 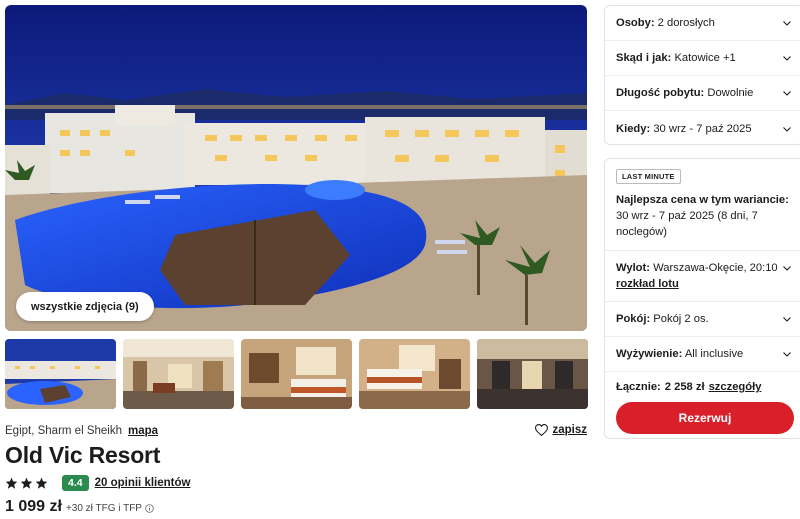 I want to click on people-label: Osoby:, so click(x=635, y=23).